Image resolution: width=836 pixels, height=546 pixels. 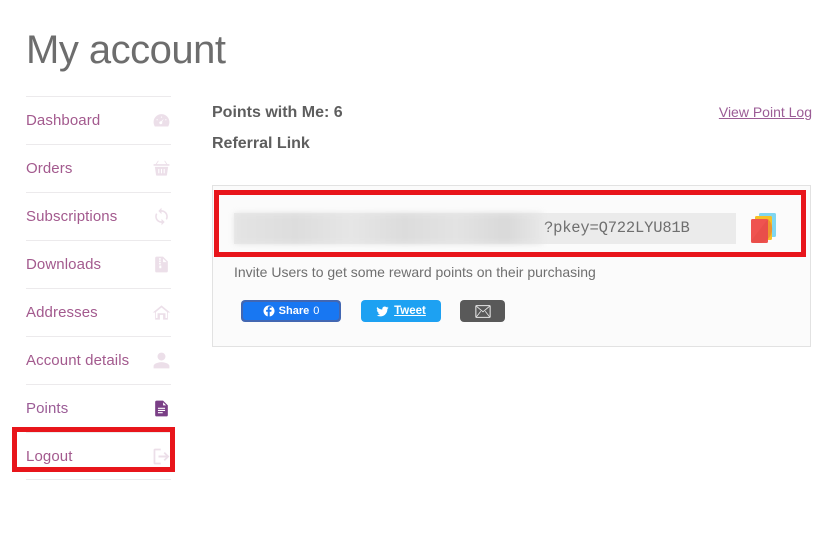 I want to click on sidebar-item-label: Dashboard, so click(x=63, y=120).